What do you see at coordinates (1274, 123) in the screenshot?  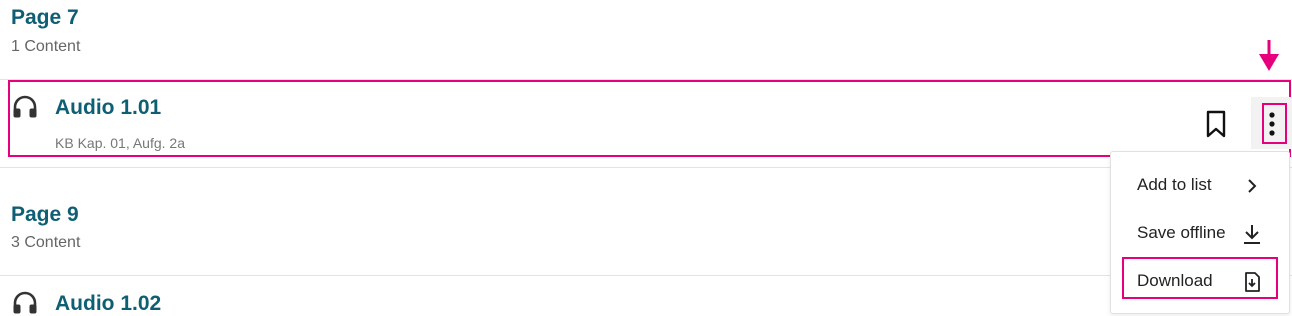 I see `highlight-frame-kebab` at bounding box center [1274, 123].